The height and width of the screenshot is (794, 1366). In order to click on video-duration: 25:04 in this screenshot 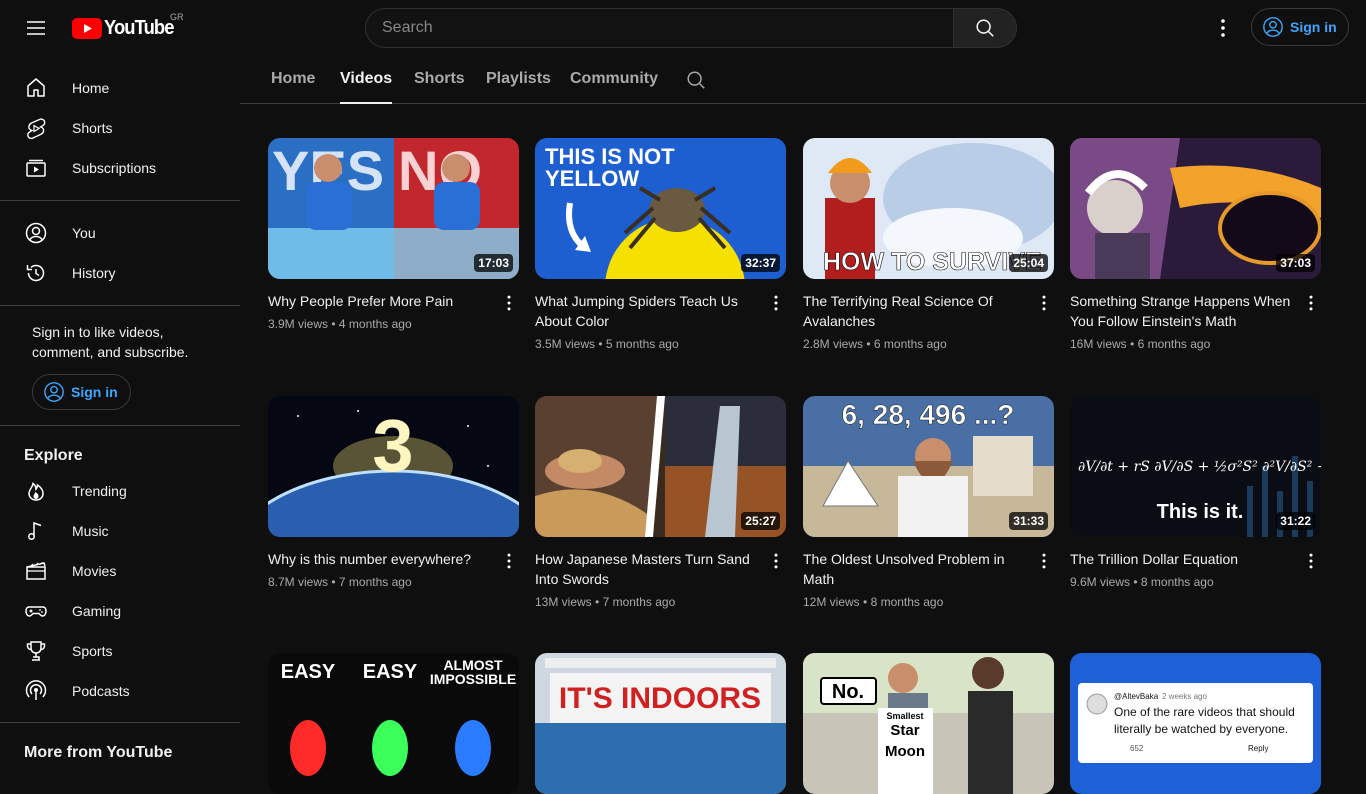, I will do `click(1028, 263)`.